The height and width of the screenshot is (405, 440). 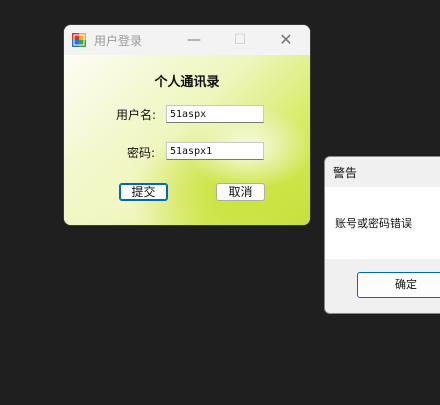 What do you see at coordinates (187, 82) in the screenshot?
I see `form-heading: 个人通讯录` at bounding box center [187, 82].